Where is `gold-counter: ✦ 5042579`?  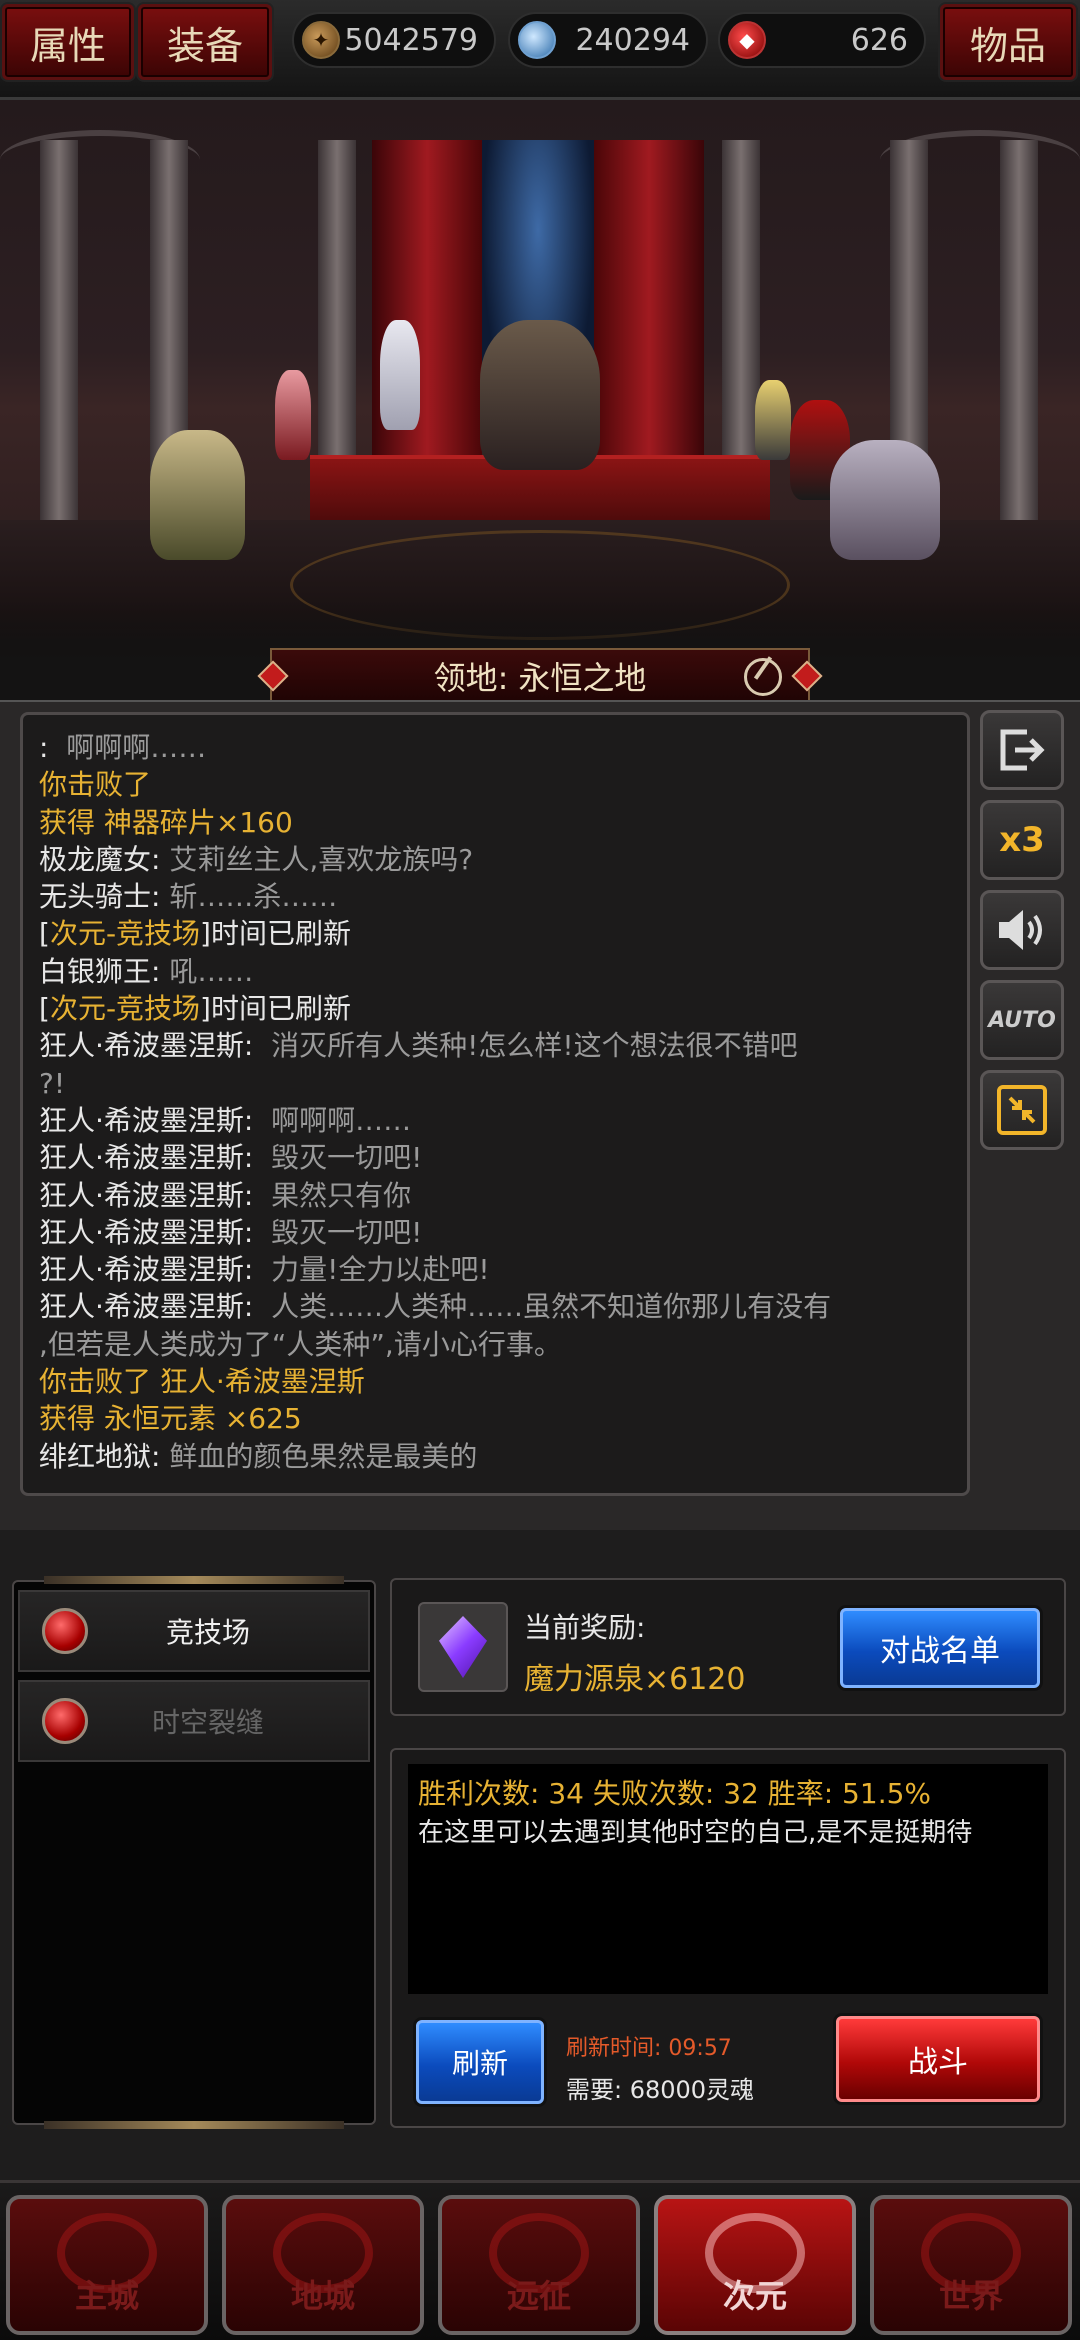
gold-counter: ✦ 5042579 is located at coordinates (394, 40).